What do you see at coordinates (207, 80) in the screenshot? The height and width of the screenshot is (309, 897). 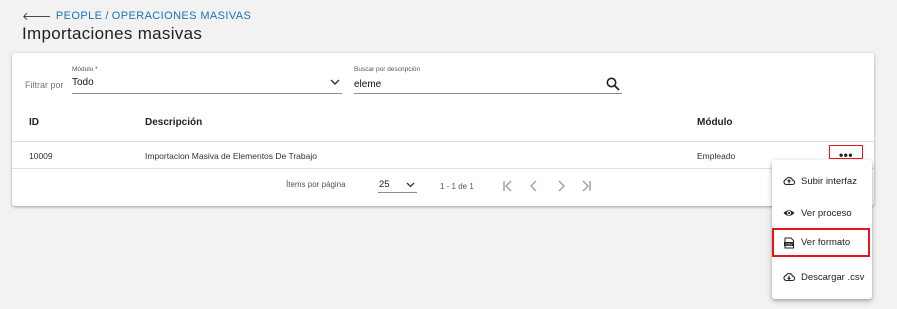 I see `modulo-select: Módulo * Todo` at bounding box center [207, 80].